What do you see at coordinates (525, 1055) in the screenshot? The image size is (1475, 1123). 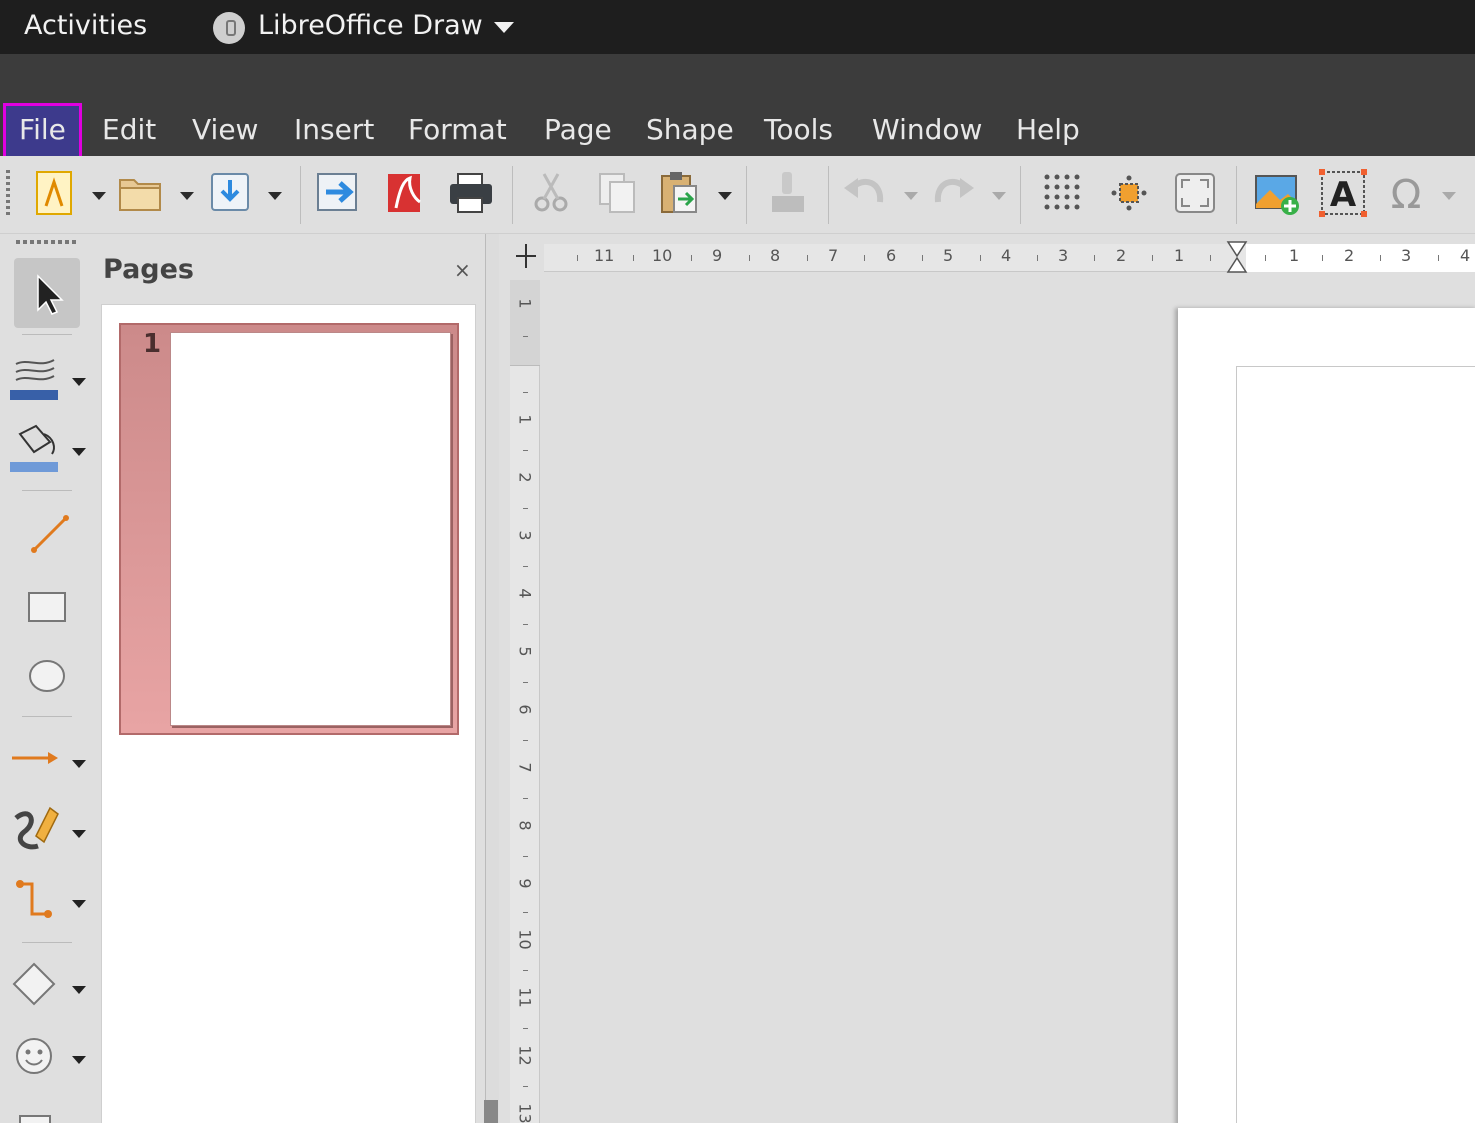 I see `ruler-label: 12` at bounding box center [525, 1055].